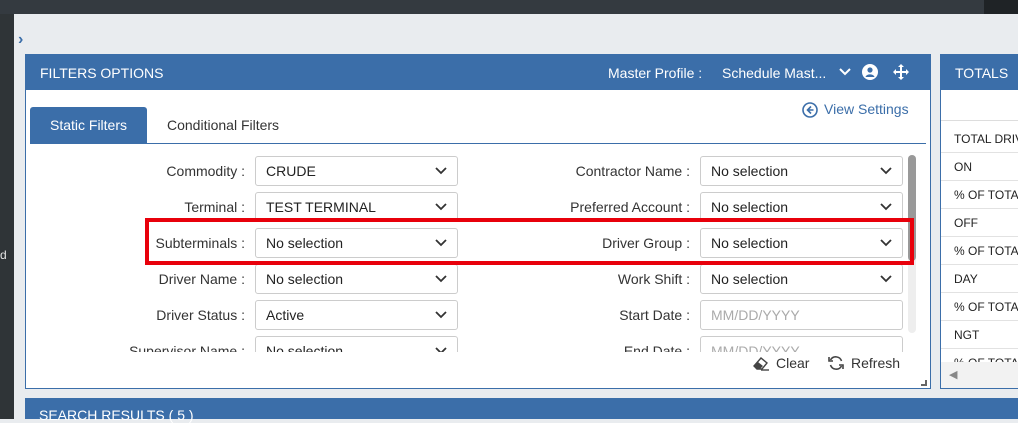 This screenshot has width=1018, height=423. Describe the element at coordinates (3, 255) in the screenshot. I see `sidebar-partial-text: d` at that location.